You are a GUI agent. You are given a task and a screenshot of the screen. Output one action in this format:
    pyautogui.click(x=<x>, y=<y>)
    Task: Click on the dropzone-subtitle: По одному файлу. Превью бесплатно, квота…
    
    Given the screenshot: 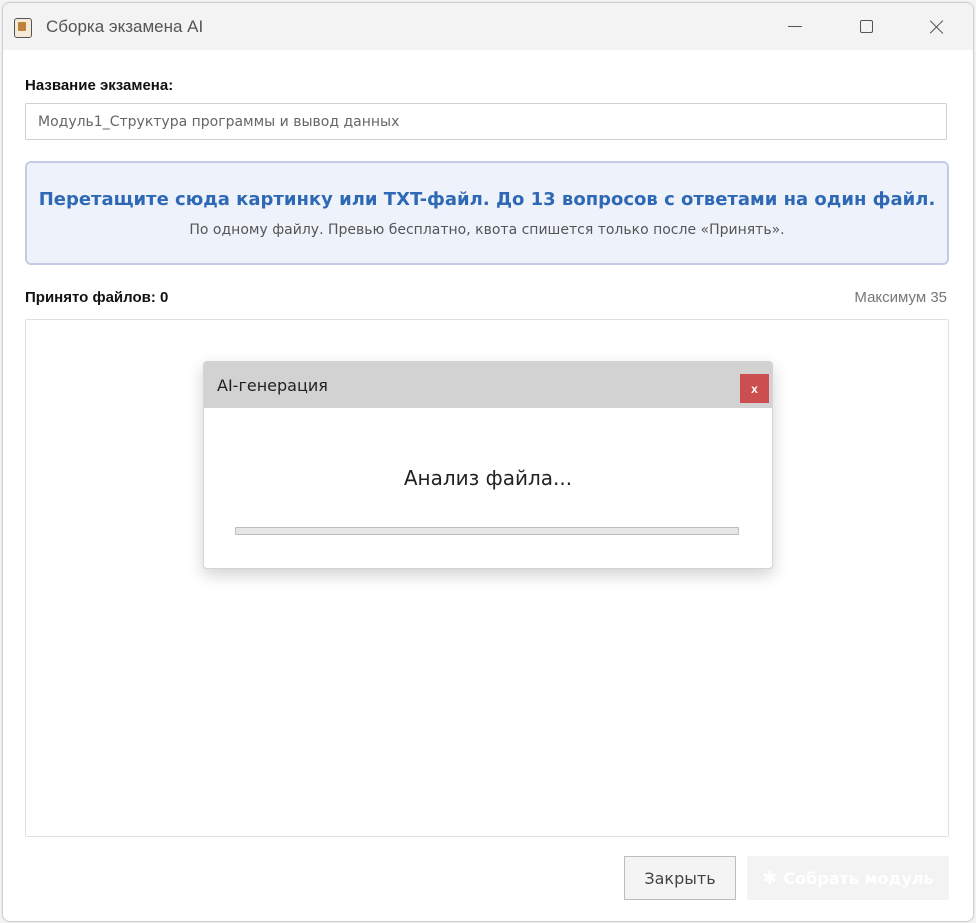 What is the action you would take?
    pyautogui.click(x=487, y=230)
    